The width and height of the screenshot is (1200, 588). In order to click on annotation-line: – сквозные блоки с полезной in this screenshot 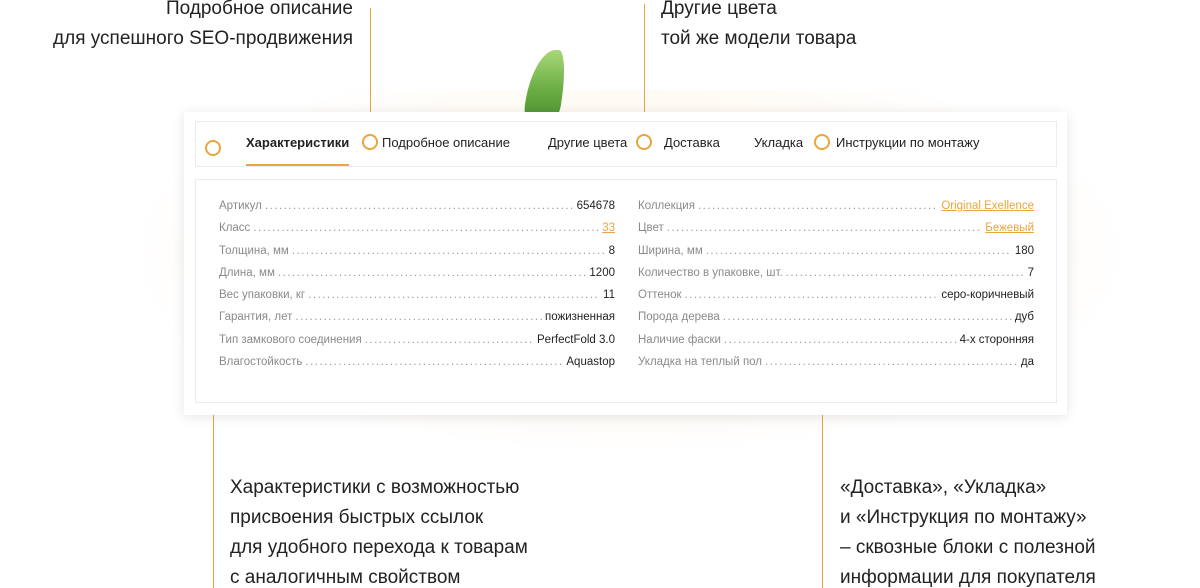, I will do `click(968, 547)`.